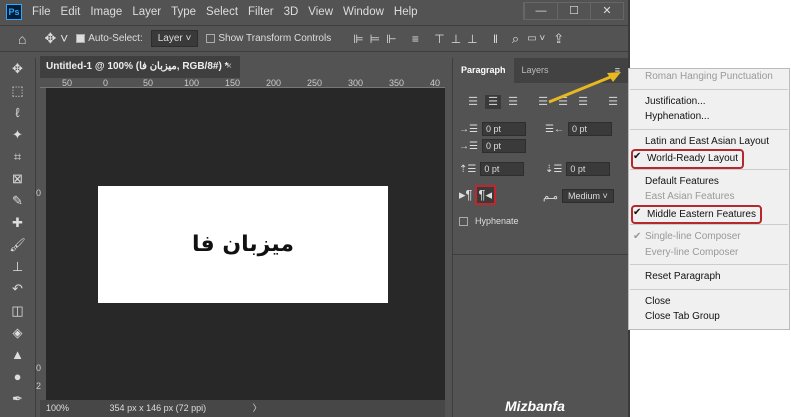 Image resolution: width=791 pixels, height=417 pixels. I want to click on close-tab-icon: ×, so click(229, 67).